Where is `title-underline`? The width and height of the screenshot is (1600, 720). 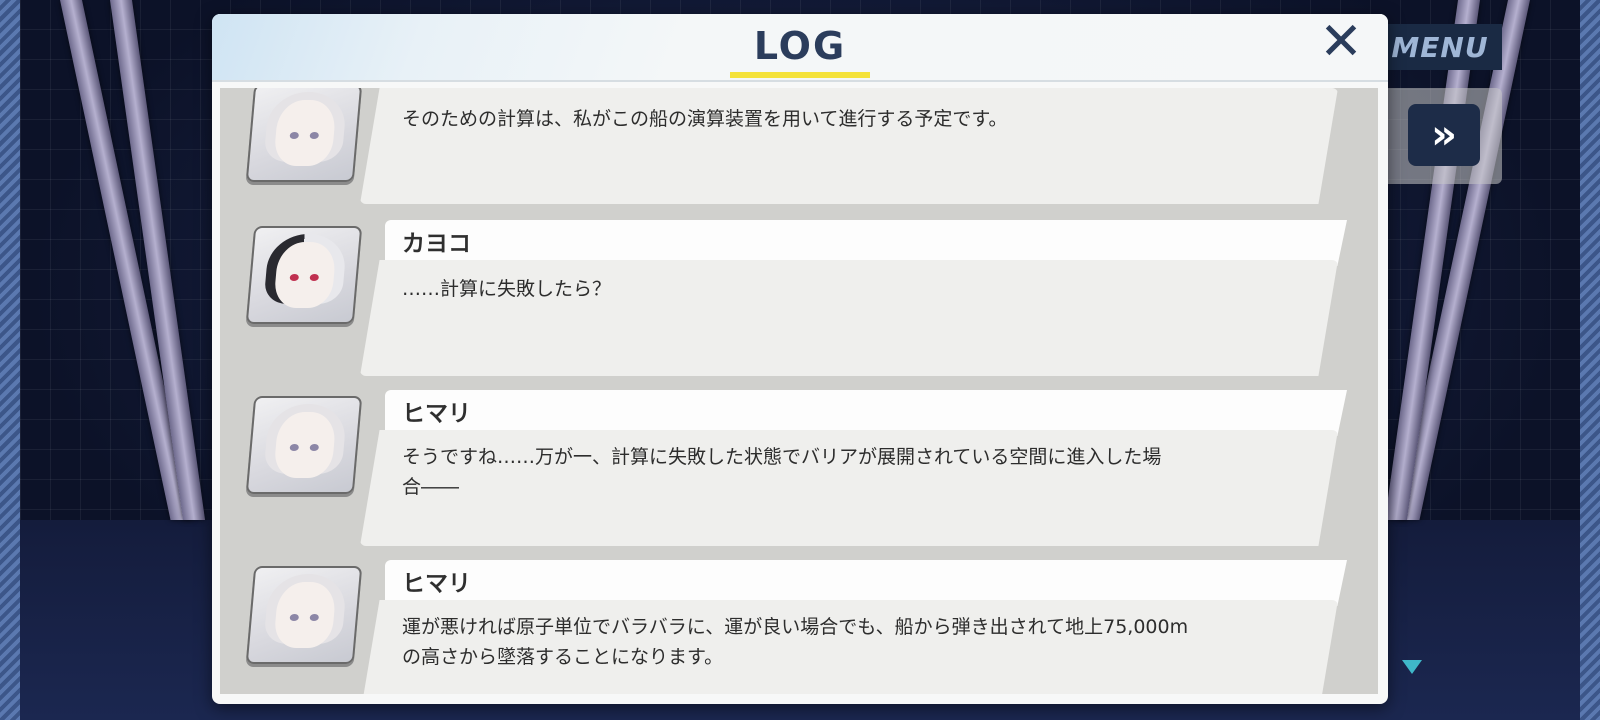 title-underline is located at coordinates (800, 75).